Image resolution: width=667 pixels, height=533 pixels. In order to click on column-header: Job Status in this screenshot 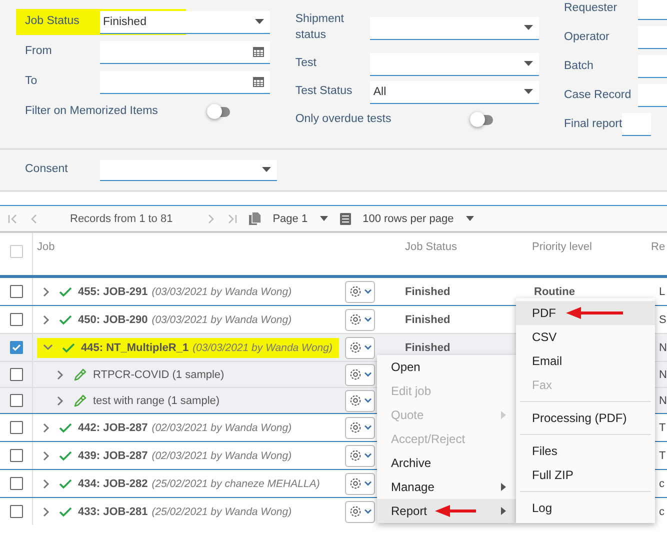, I will do `click(431, 247)`.